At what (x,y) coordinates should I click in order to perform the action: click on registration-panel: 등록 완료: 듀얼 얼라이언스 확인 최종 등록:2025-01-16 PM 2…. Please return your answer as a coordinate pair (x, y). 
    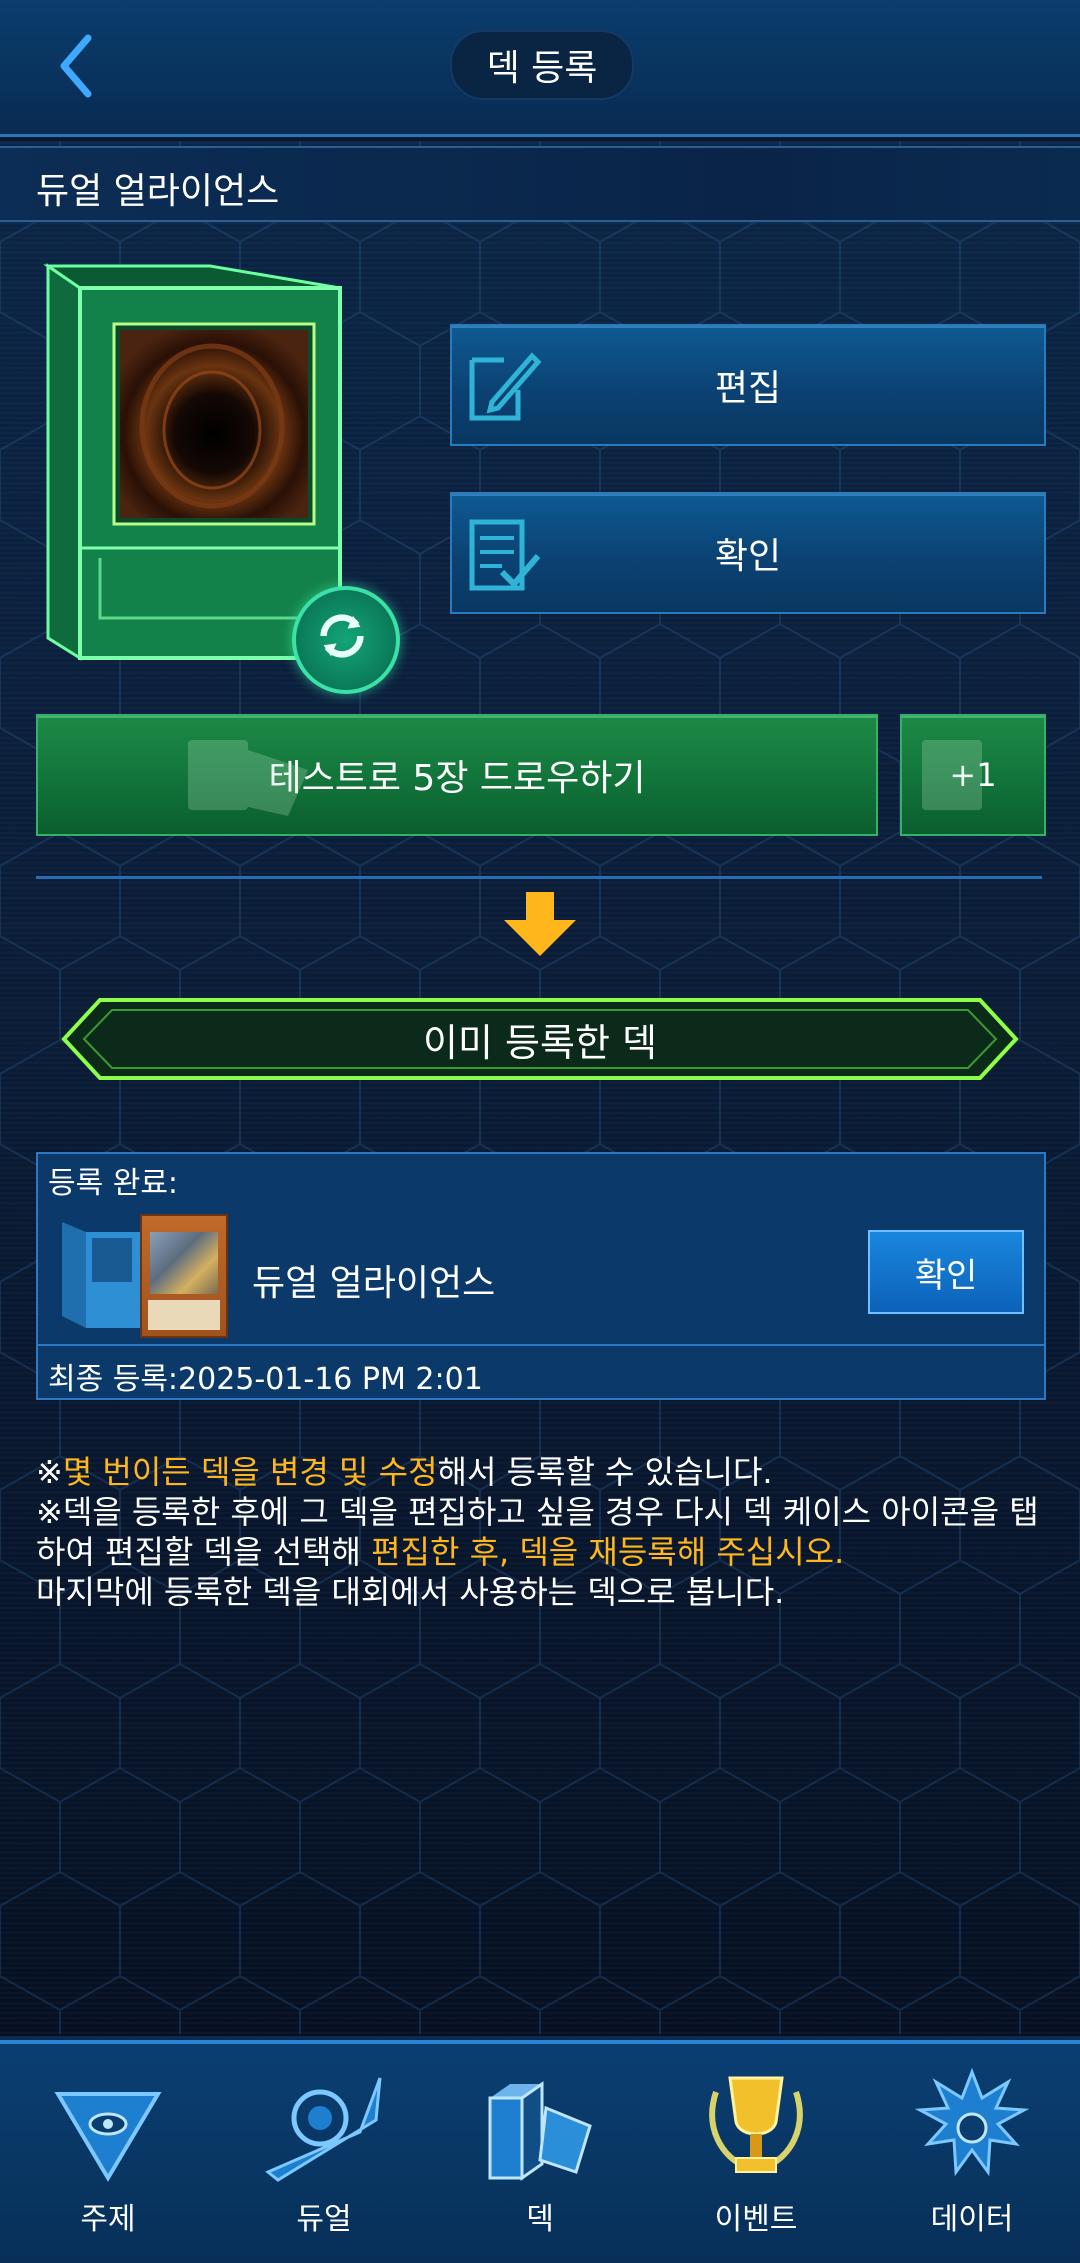
    Looking at the image, I should click on (541, 1276).